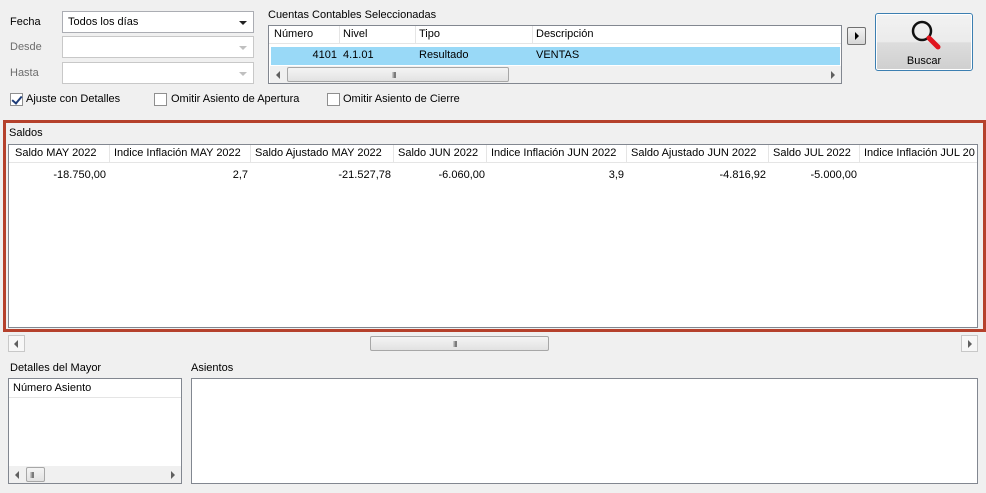  Describe the element at coordinates (158, 47) in the screenshot. I see `desde-select` at that location.